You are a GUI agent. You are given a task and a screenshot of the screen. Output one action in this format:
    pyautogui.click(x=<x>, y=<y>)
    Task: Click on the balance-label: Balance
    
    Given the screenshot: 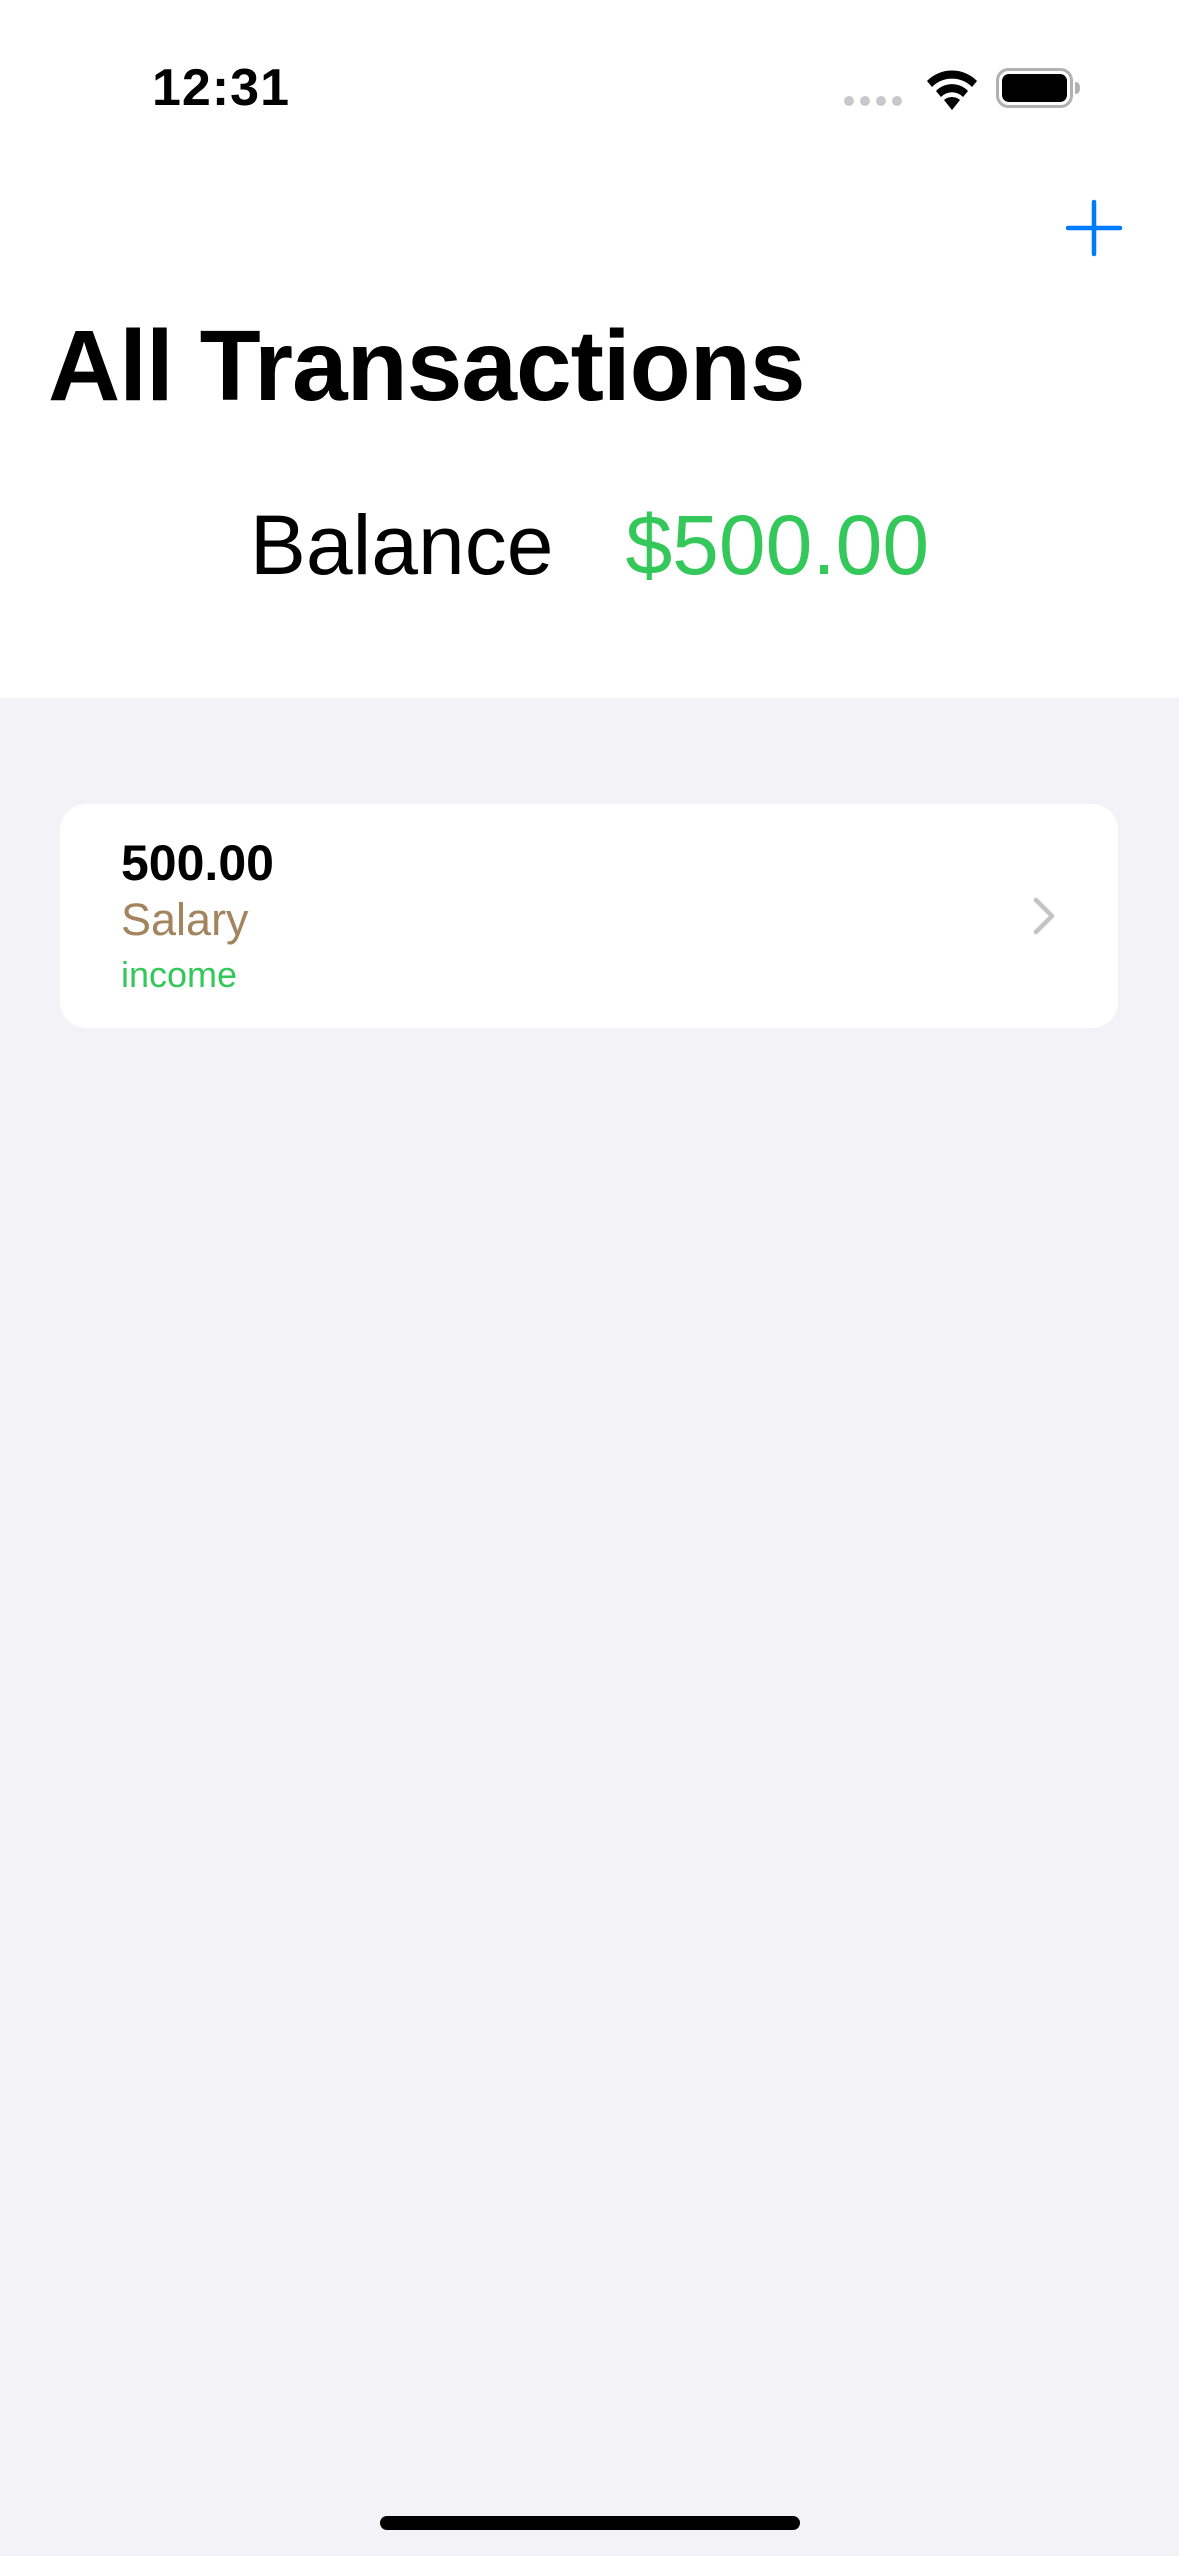 What is the action you would take?
    pyautogui.click(x=401, y=545)
    